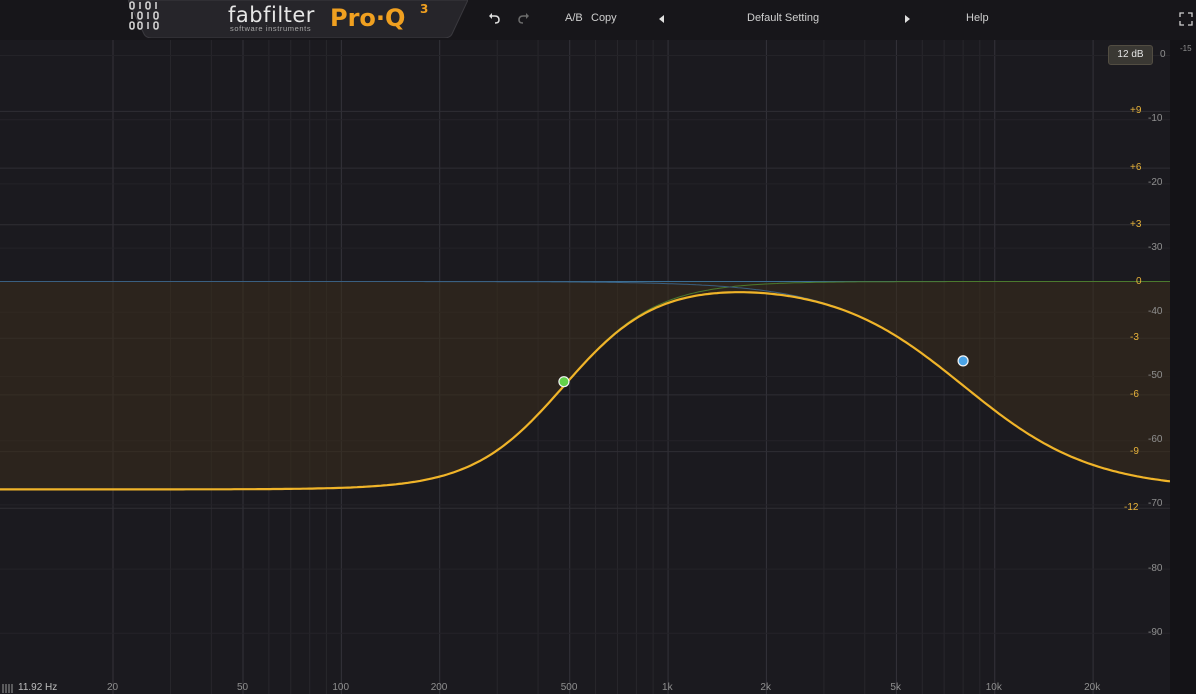 The width and height of the screenshot is (1196, 694). What do you see at coordinates (1155, 440) in the screenshot?
I see `spectrum-scale-label: -60` at bounding box center [1155, 440].